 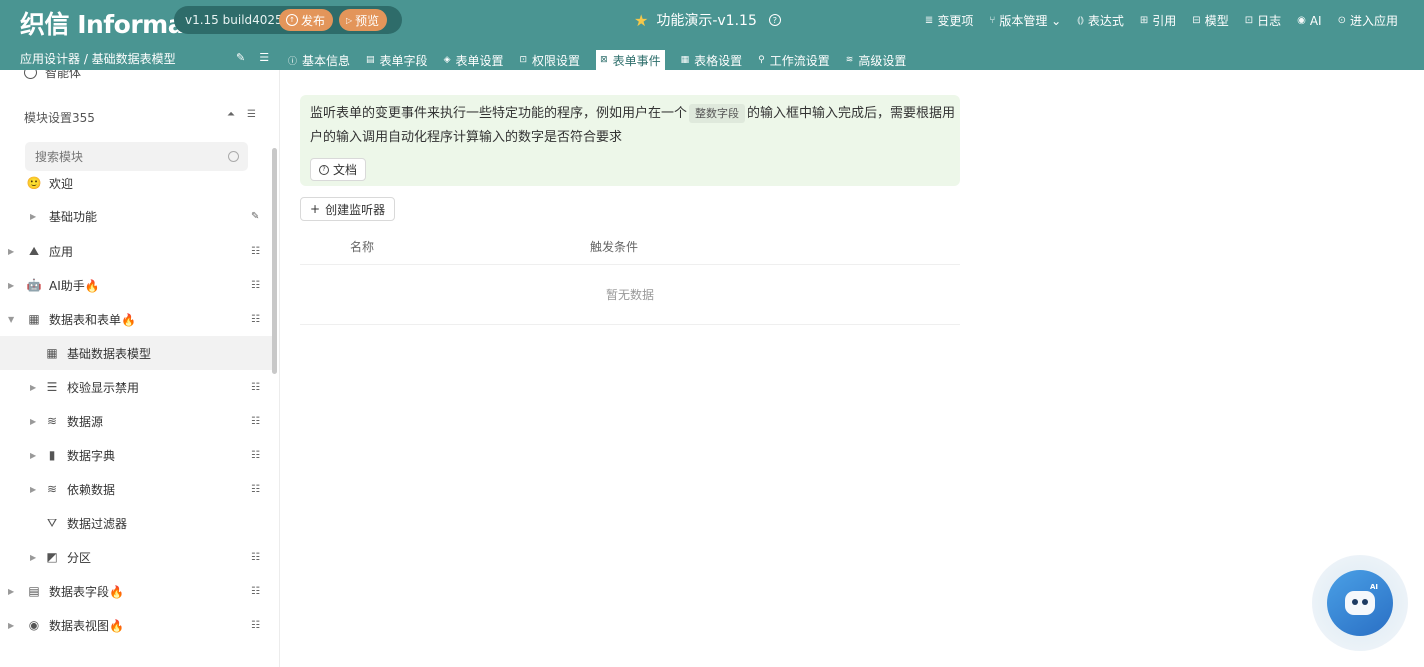 I want to click on tree-item: ▶ ◩ 分区 ☷, so click(x=136, y=557).